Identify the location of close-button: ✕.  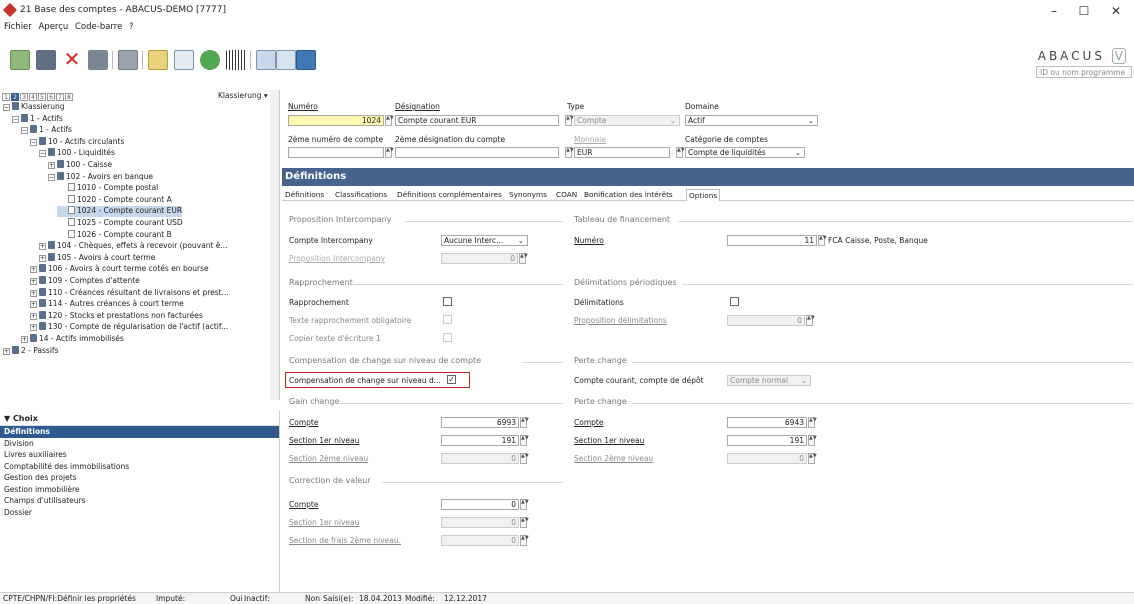
(1116, 11).